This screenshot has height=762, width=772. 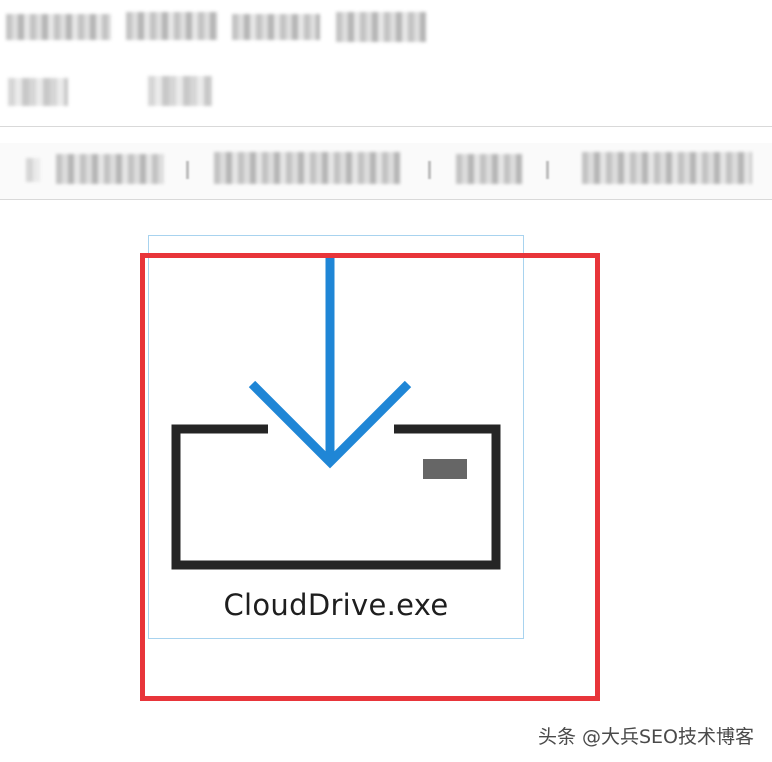 I want to click on watermark-text: 头条 @大兵SEO技术博客, so click(x=645, y=737).